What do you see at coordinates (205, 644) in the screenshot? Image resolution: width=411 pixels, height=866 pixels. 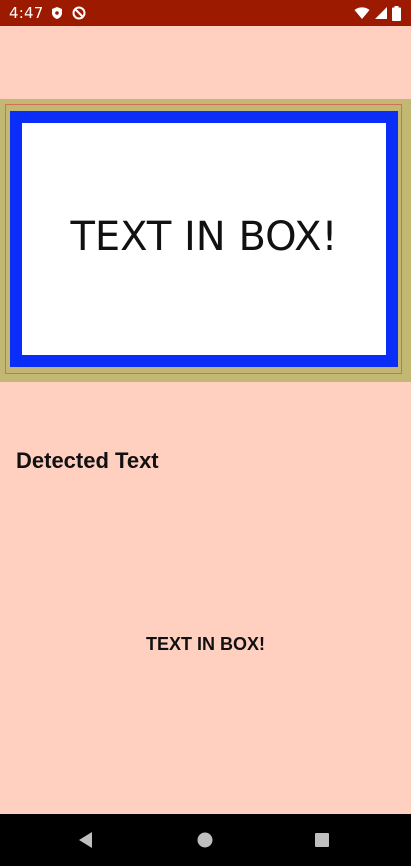 I see `detected-text-value: TEXT IN BOX!` at bounding box center [205, 644].